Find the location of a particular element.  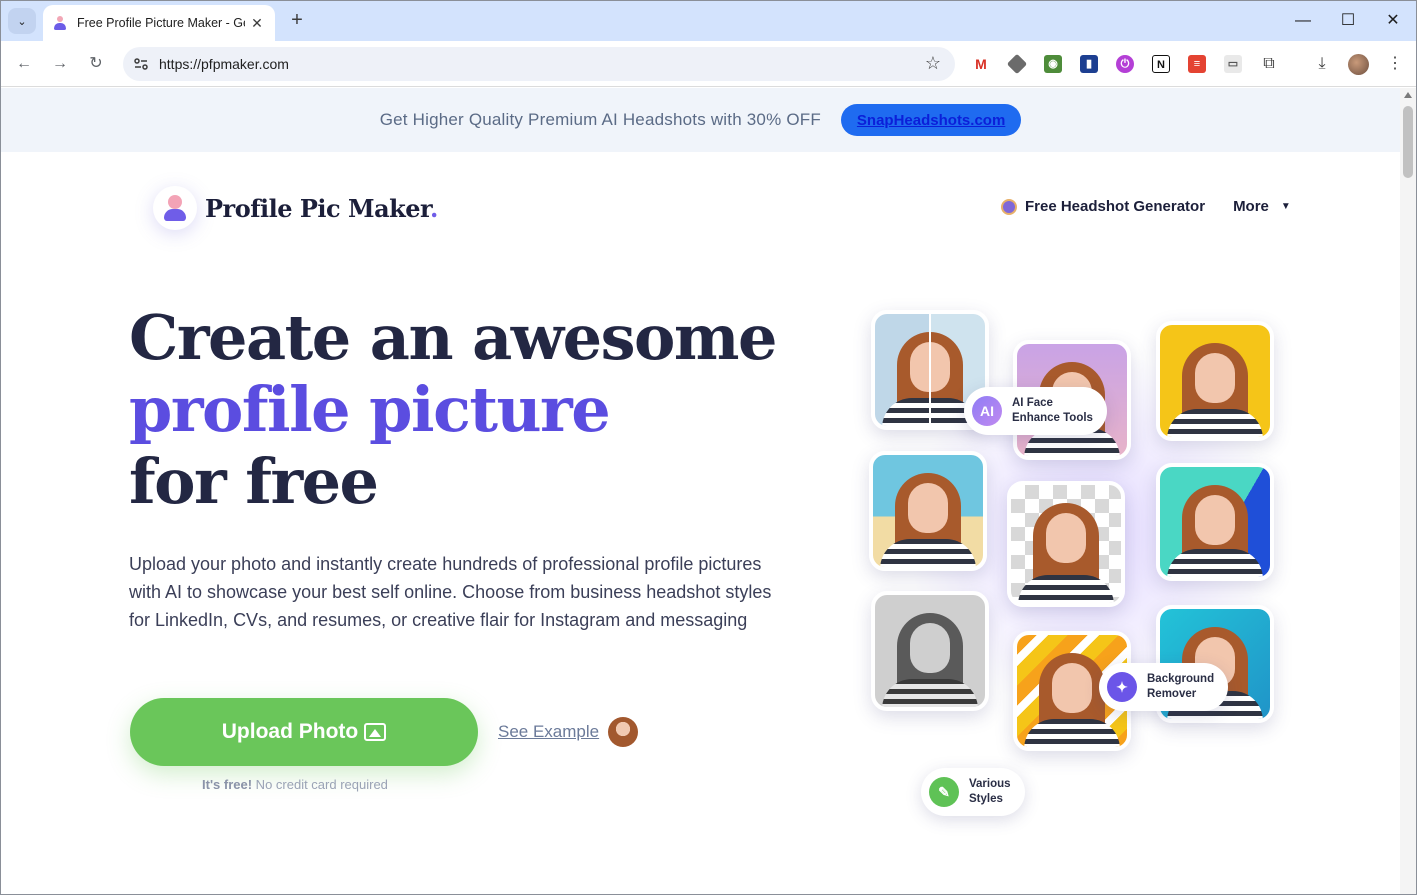

profile-avatar is located at coordinates (1358, 64).